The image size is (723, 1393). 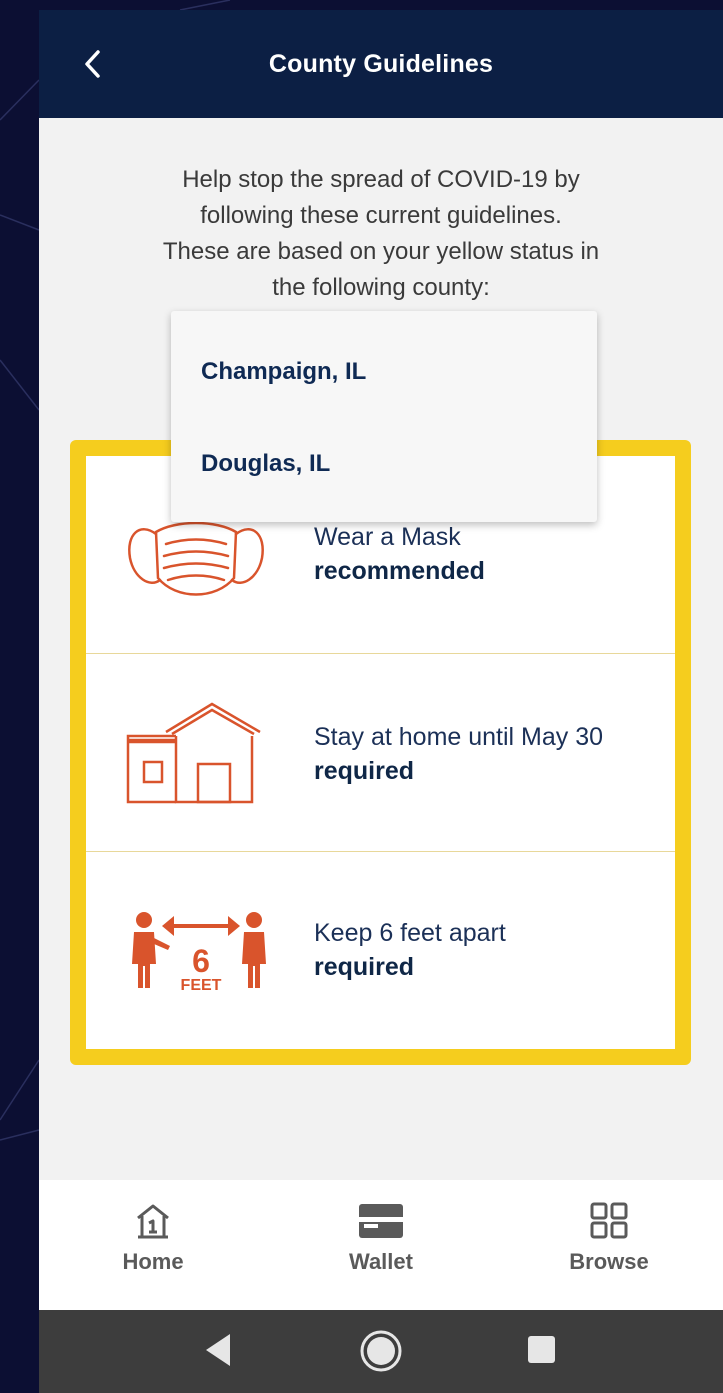 I want to click on back-button, so click(x=93, y=64).